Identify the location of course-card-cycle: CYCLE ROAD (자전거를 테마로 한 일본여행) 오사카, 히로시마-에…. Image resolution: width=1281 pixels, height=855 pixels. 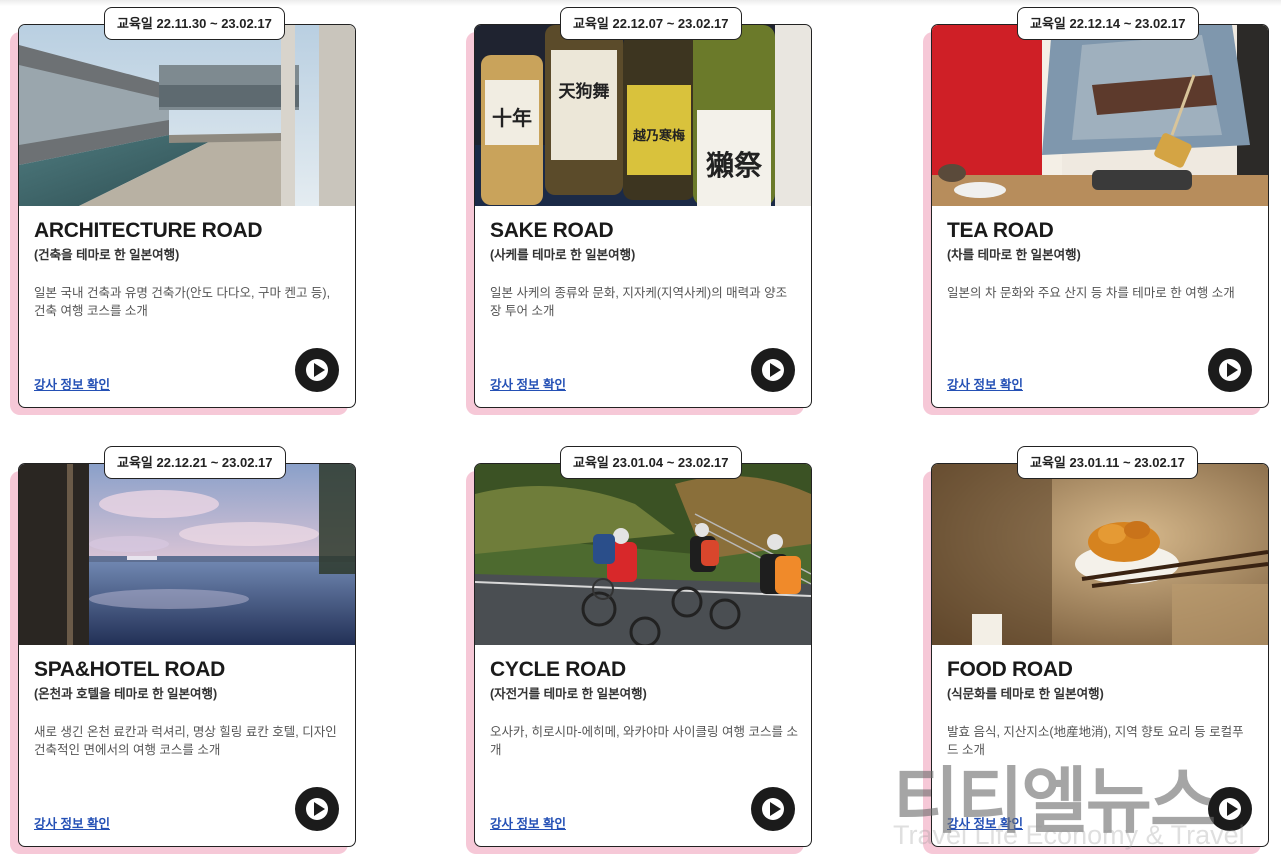
(643, 650).